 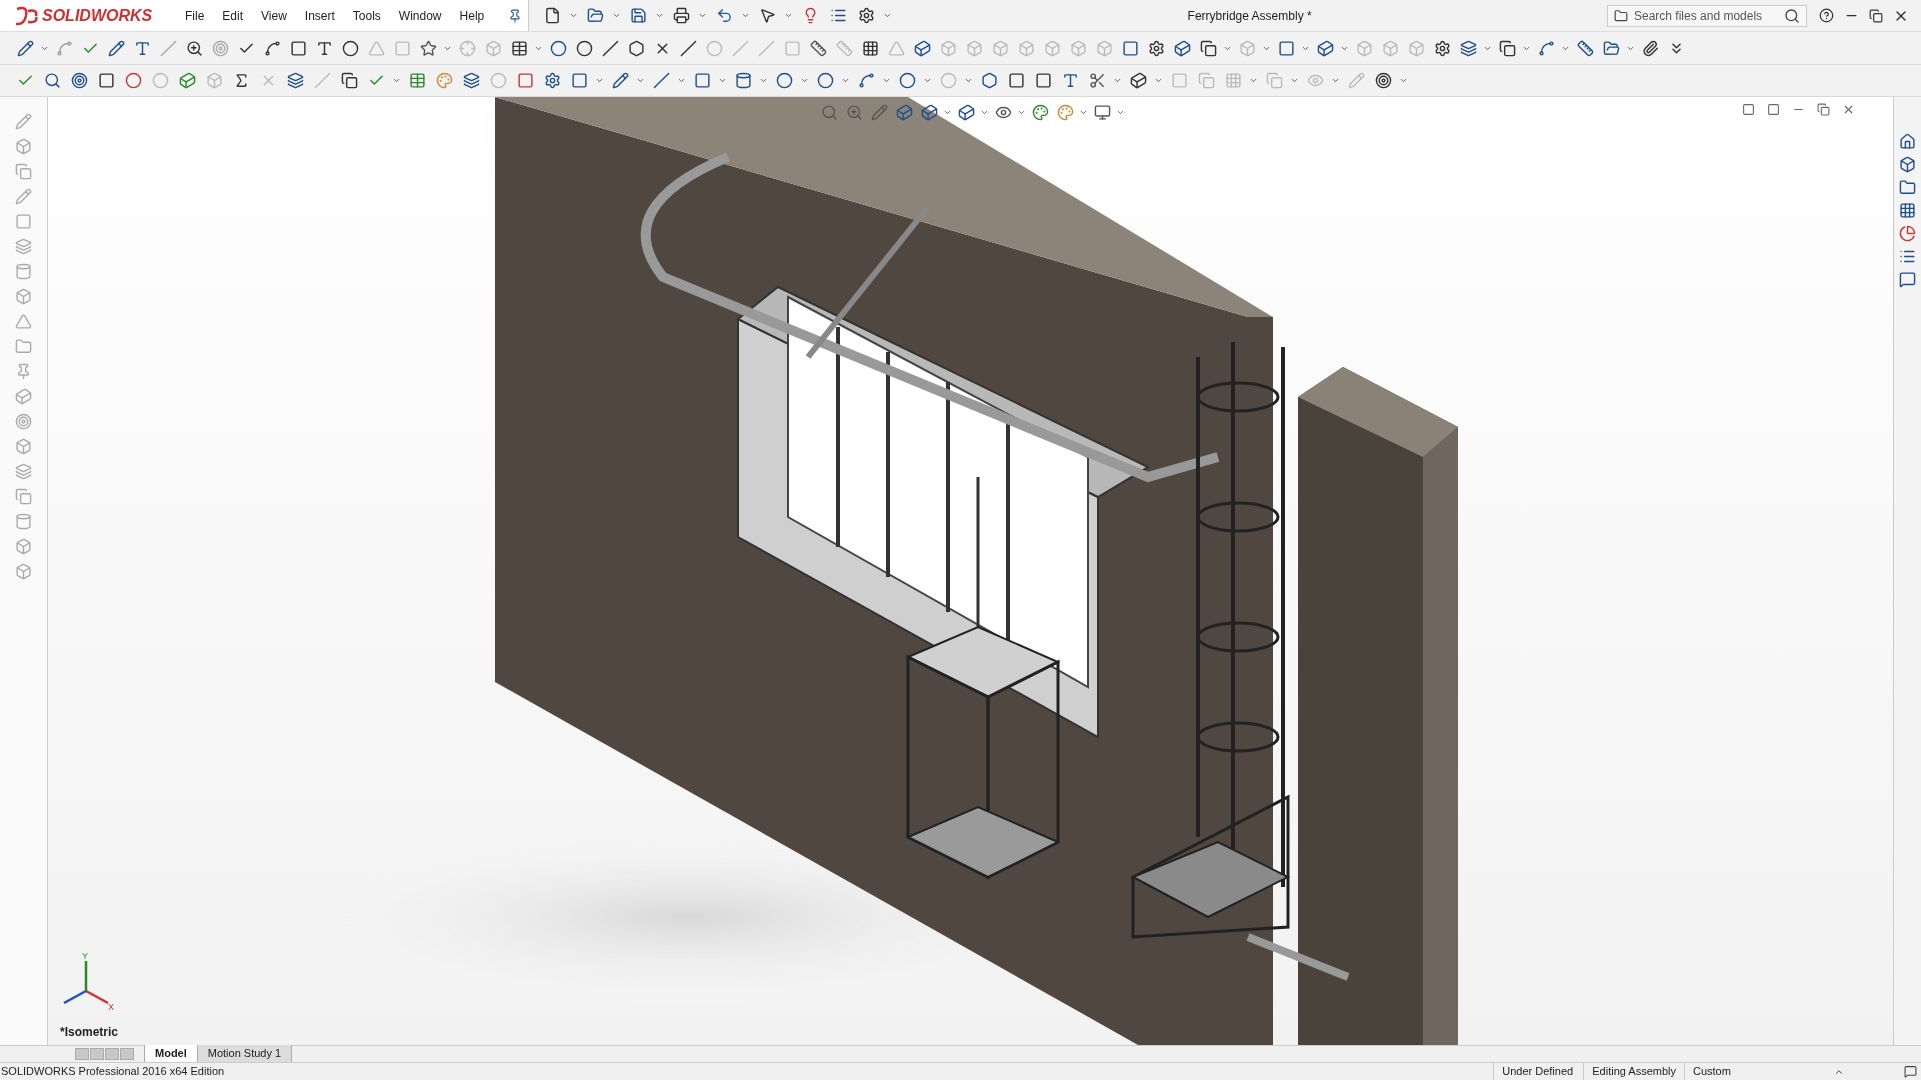 I want to click on help-icon, so click(x=1826, y=15).